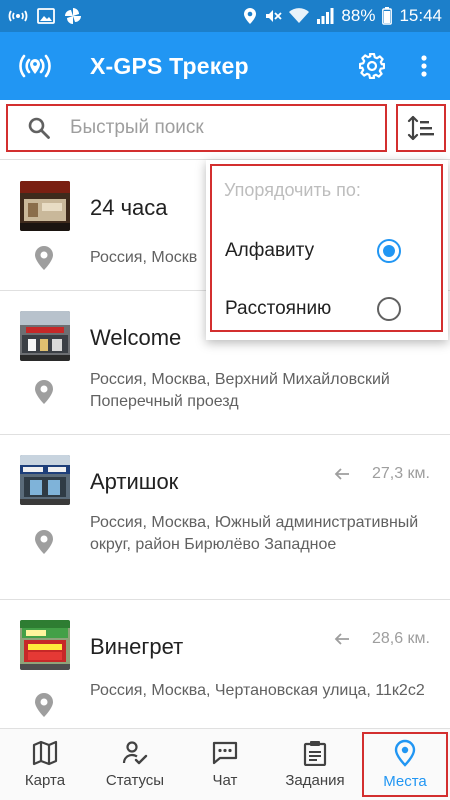 The width and height of the screenshot is (450, 800). I want to click on broadcast-location-icon, so click(35, 66).